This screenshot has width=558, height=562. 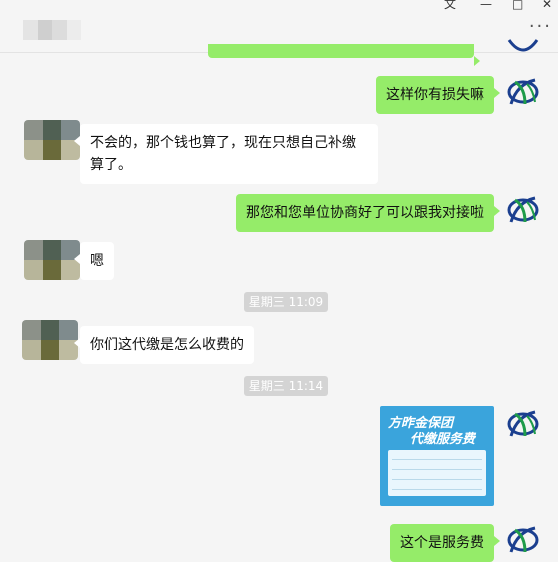 What do you see at coordinates (344, 55) in the screenshot?
I see `previous-message-bubble` at bounding box center [344, 55].